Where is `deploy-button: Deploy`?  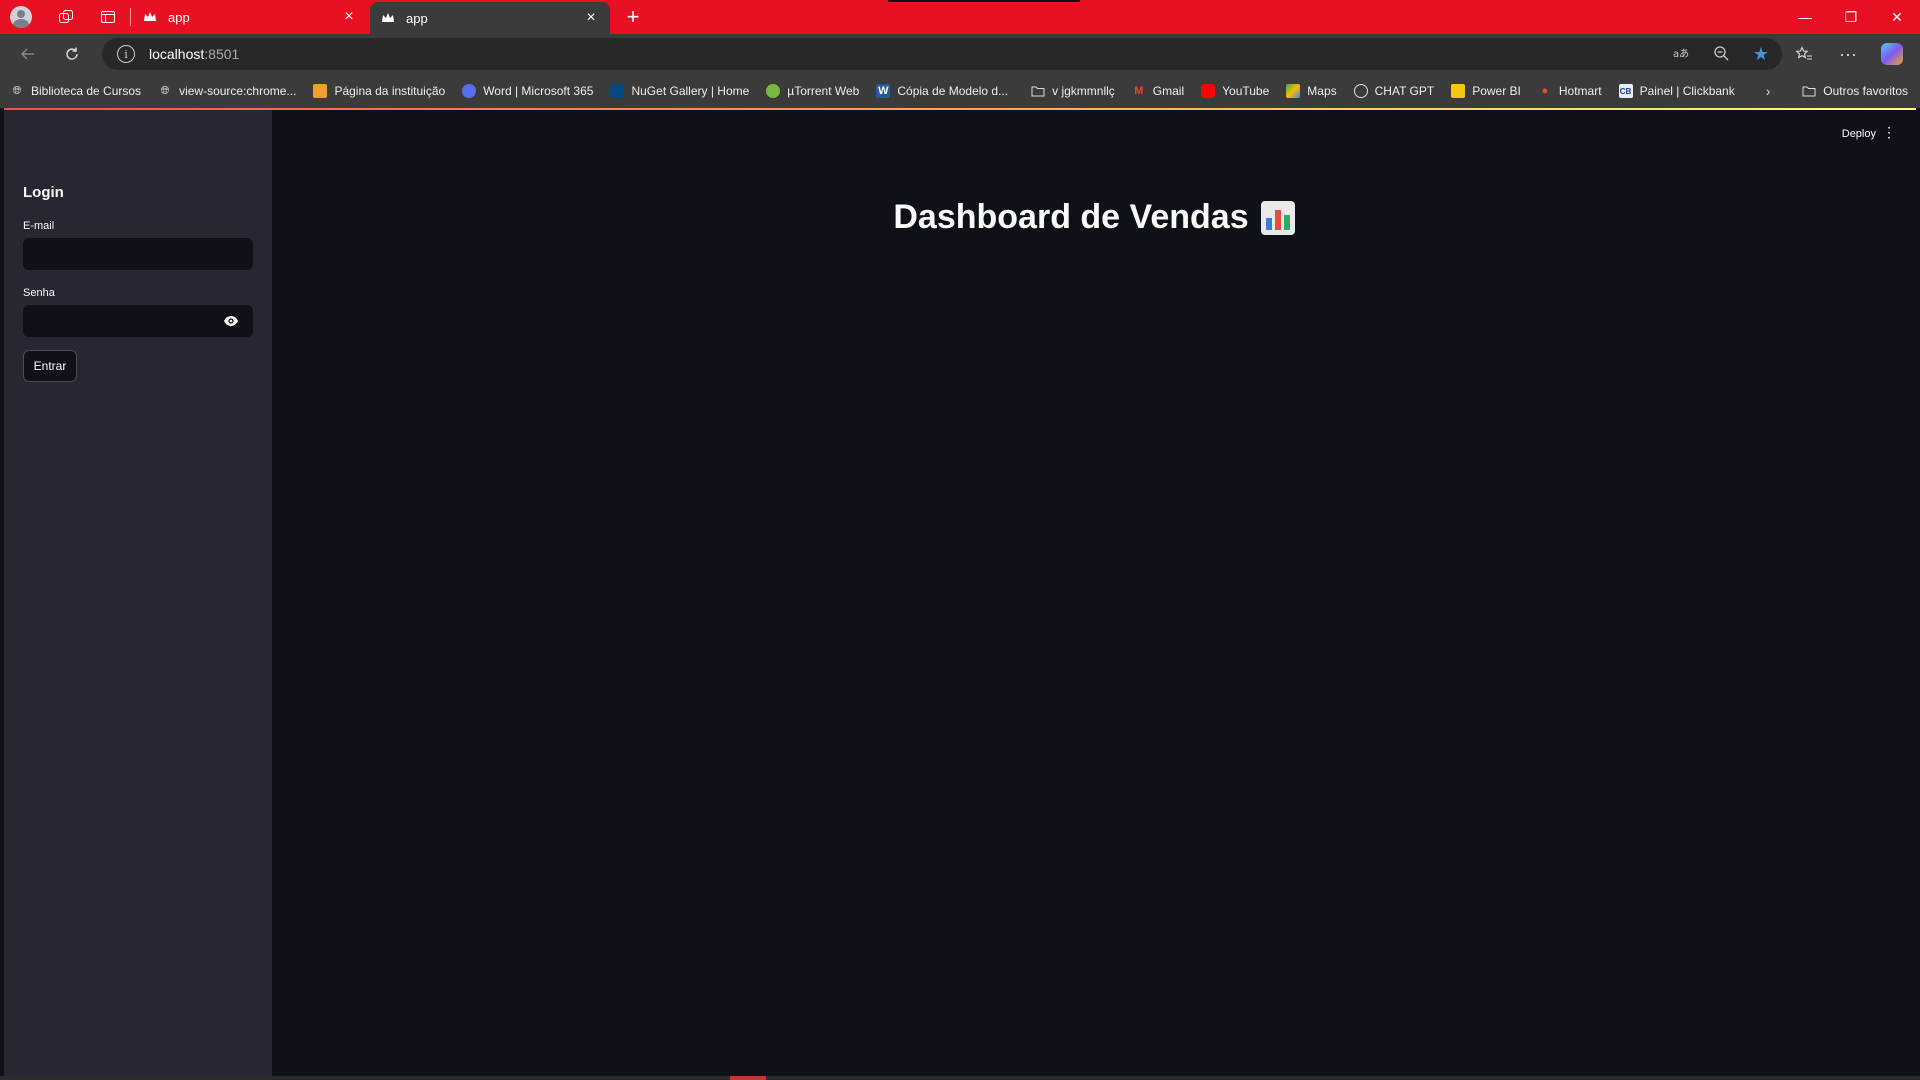
deploy-button: Deploy is located at coordinates (1859, 134).